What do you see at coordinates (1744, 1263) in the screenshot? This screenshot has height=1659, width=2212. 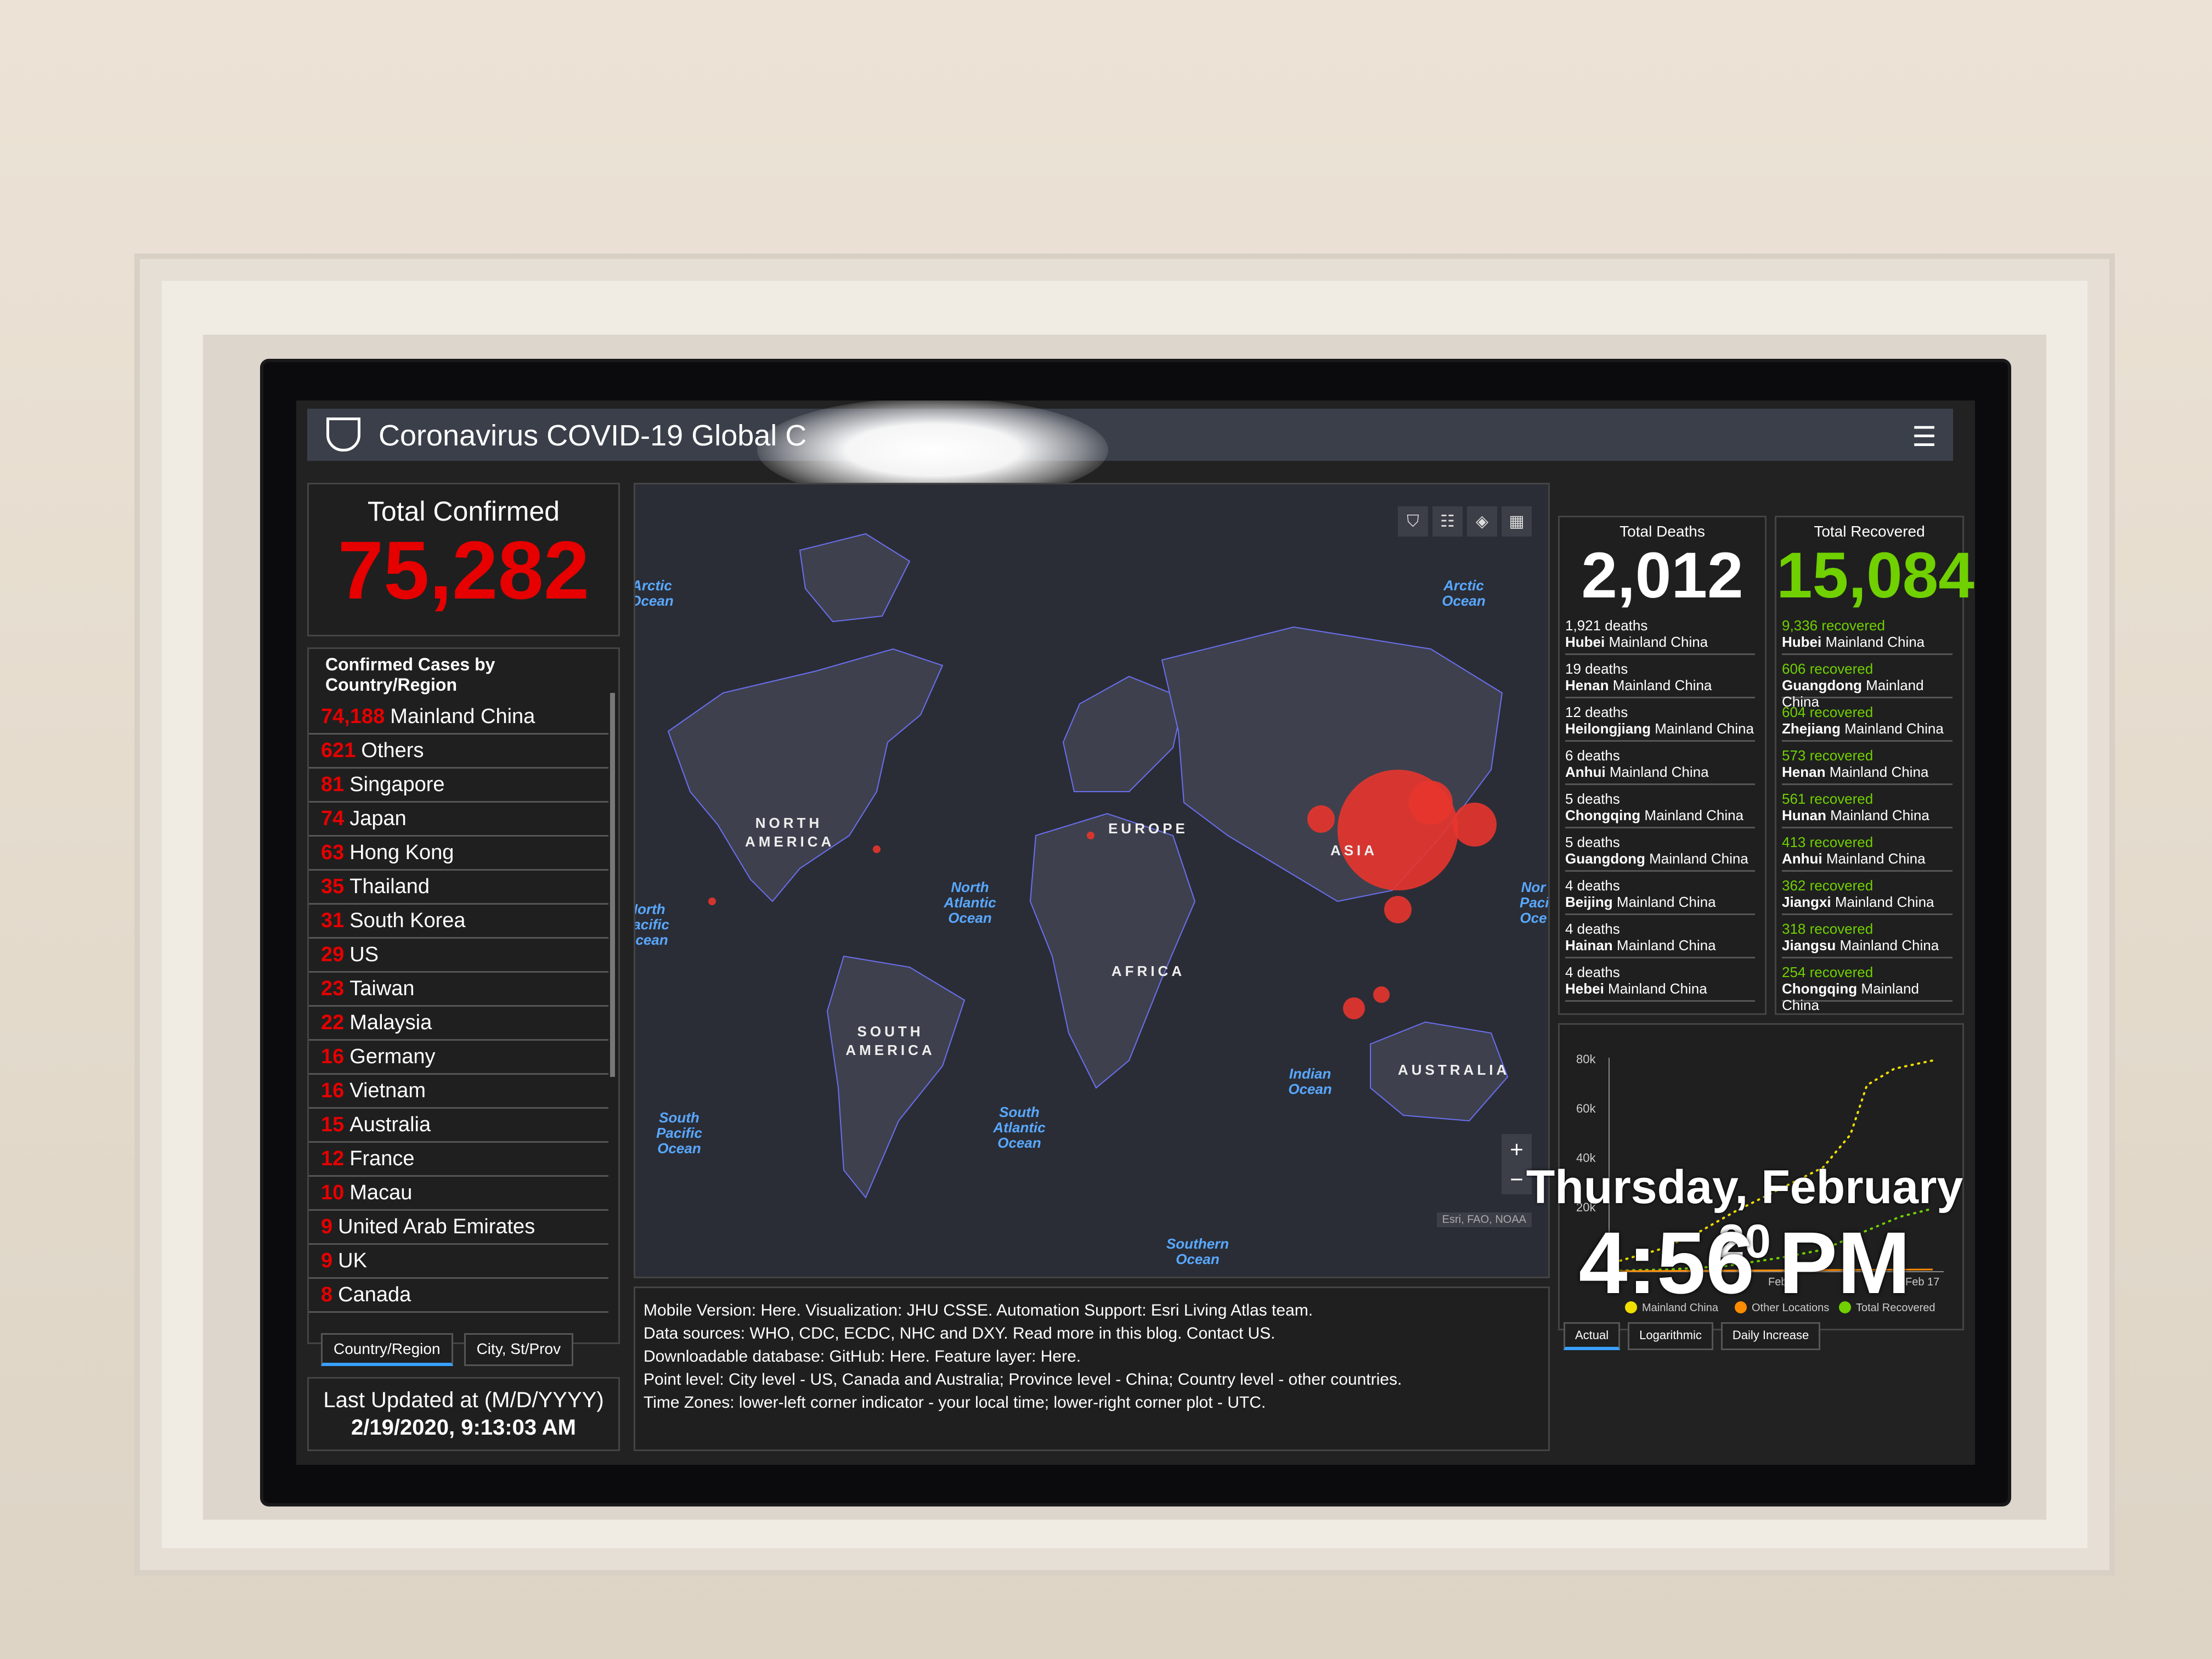 I see `overlay-time: 4:56 PM` at bounding box center [1744, 1263].